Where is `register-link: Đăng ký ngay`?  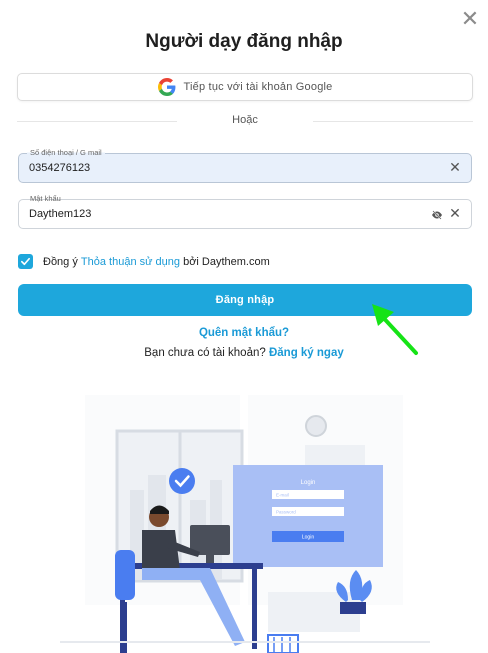
register-link: Đăng ký ngay is located at coordinates (306, 353).